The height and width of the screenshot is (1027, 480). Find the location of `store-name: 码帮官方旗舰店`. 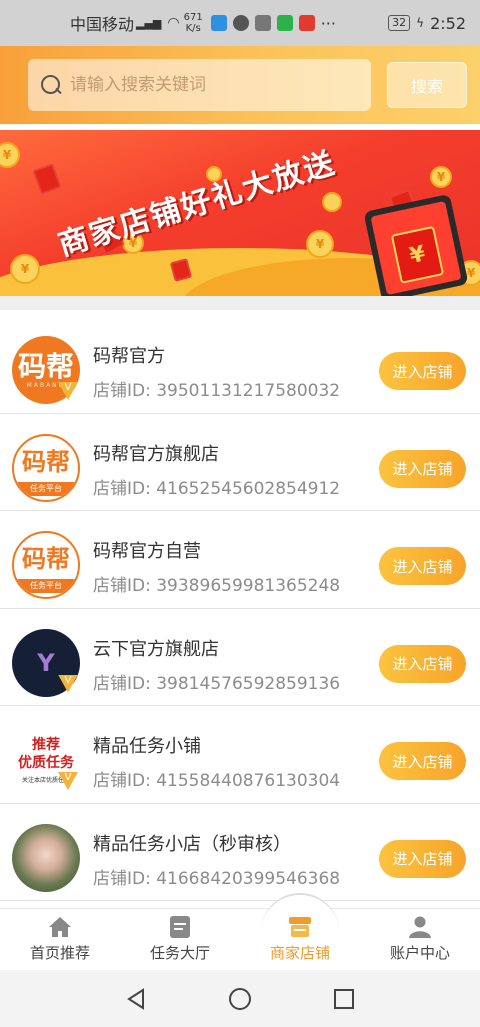

store-name: 码帮官方旗舰店 is located at coordinates (156, 454).